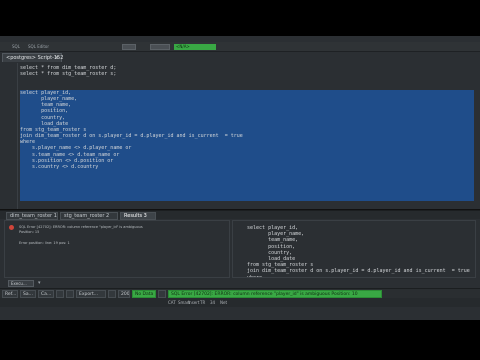 The image size is (480, 360). Describe the element at coordinates (240, 302) in the screenshot. I see `status-bar: CAT Smart Insert TR 34 Net` at that location.